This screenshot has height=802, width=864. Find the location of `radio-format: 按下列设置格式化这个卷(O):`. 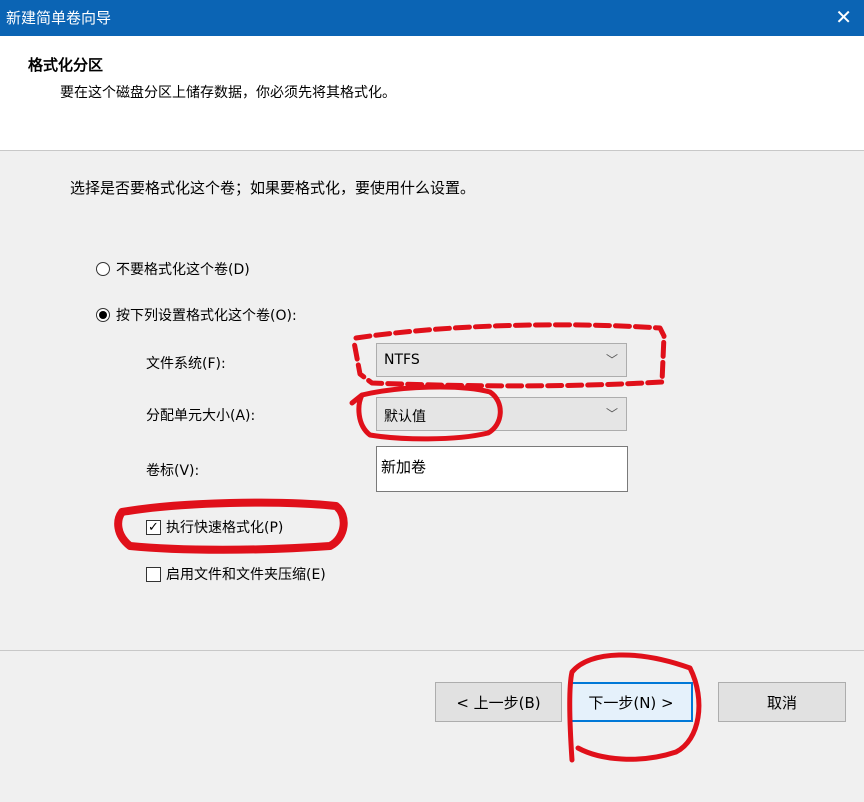

radio-format: 按下列设置格式化这个卷(O): is located at coordinates (196, 315).